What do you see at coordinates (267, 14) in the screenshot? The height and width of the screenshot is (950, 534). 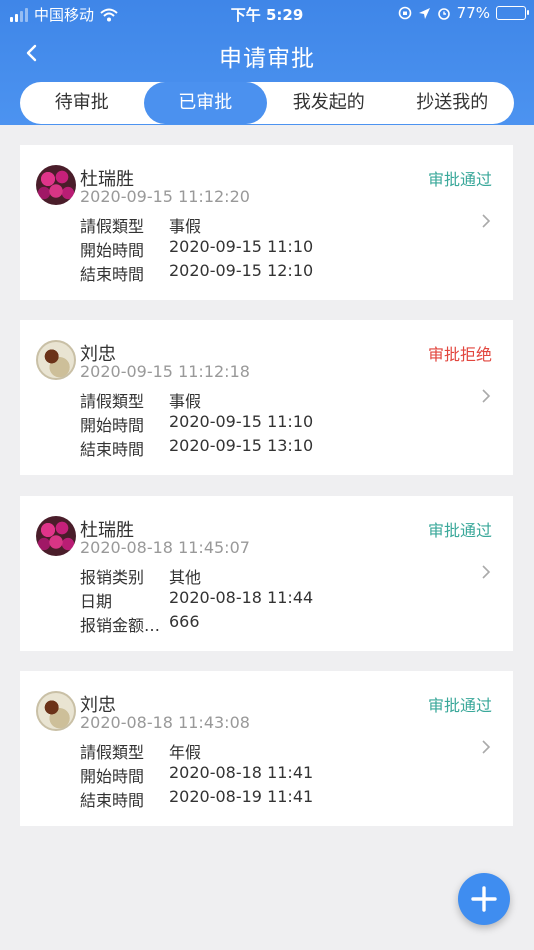 I see `status-bar: 中国移动 下午 5:29 77%` at bounding box center [267, 14].